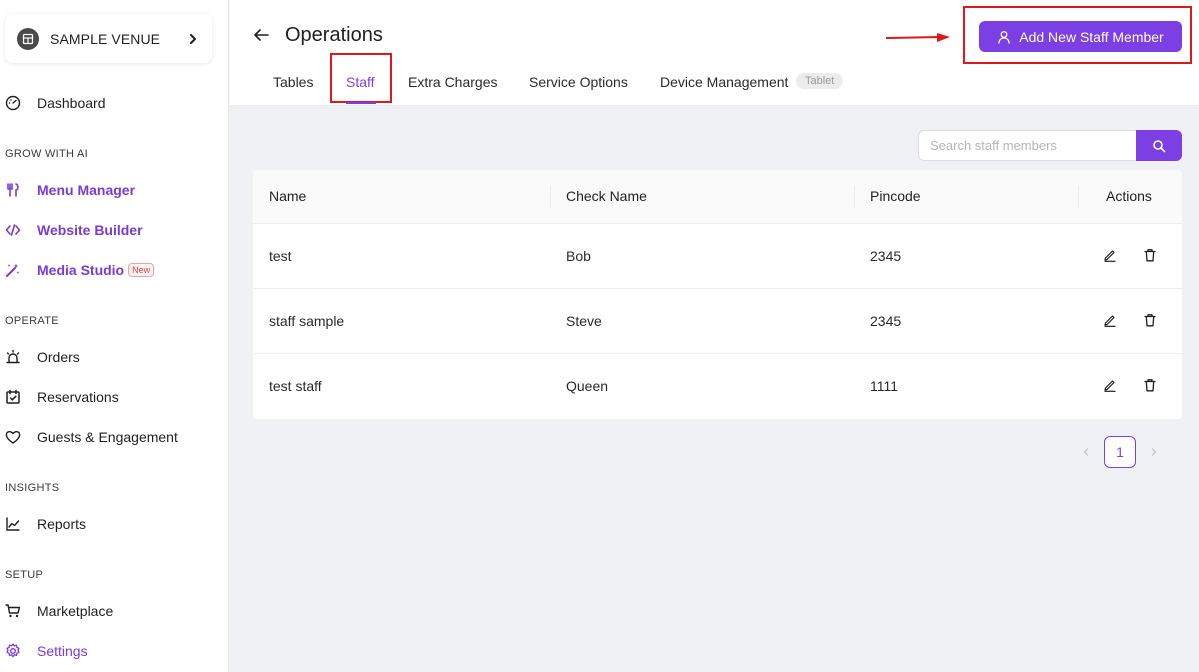 The height and width of the screenshot is (672, 1199). I want to click on venue-icon, so click(28, 38).